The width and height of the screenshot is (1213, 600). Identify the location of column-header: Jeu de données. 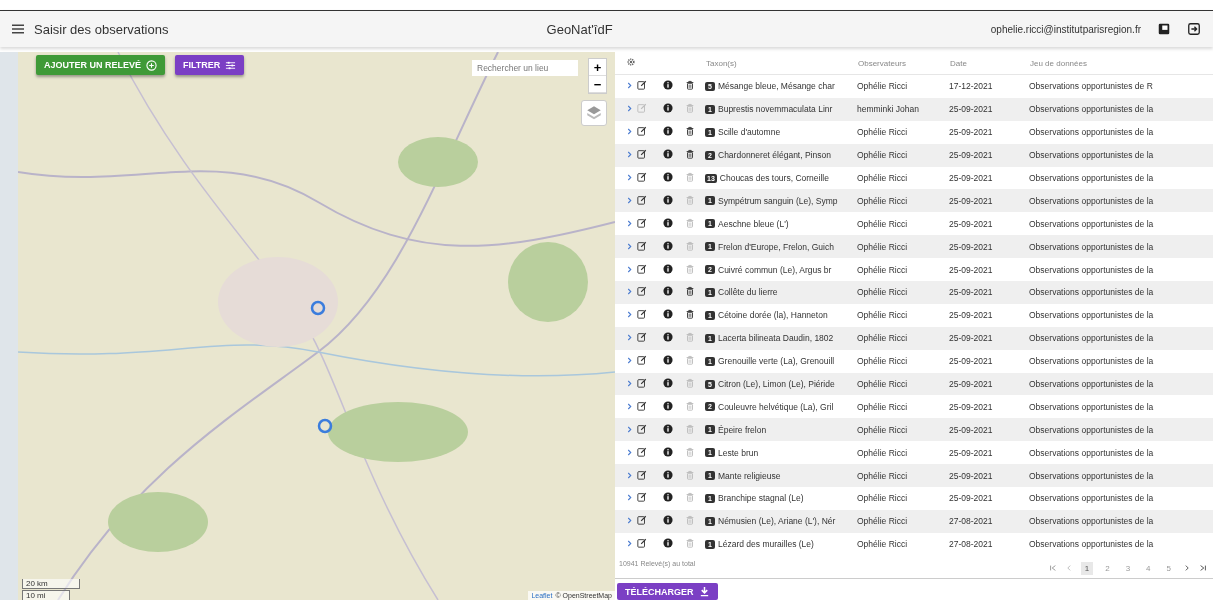
(1058, 63).